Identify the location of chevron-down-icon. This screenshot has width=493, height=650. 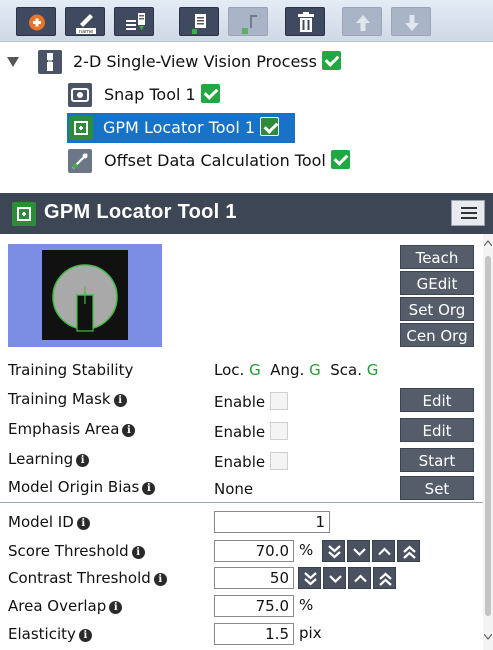
(359, 552).